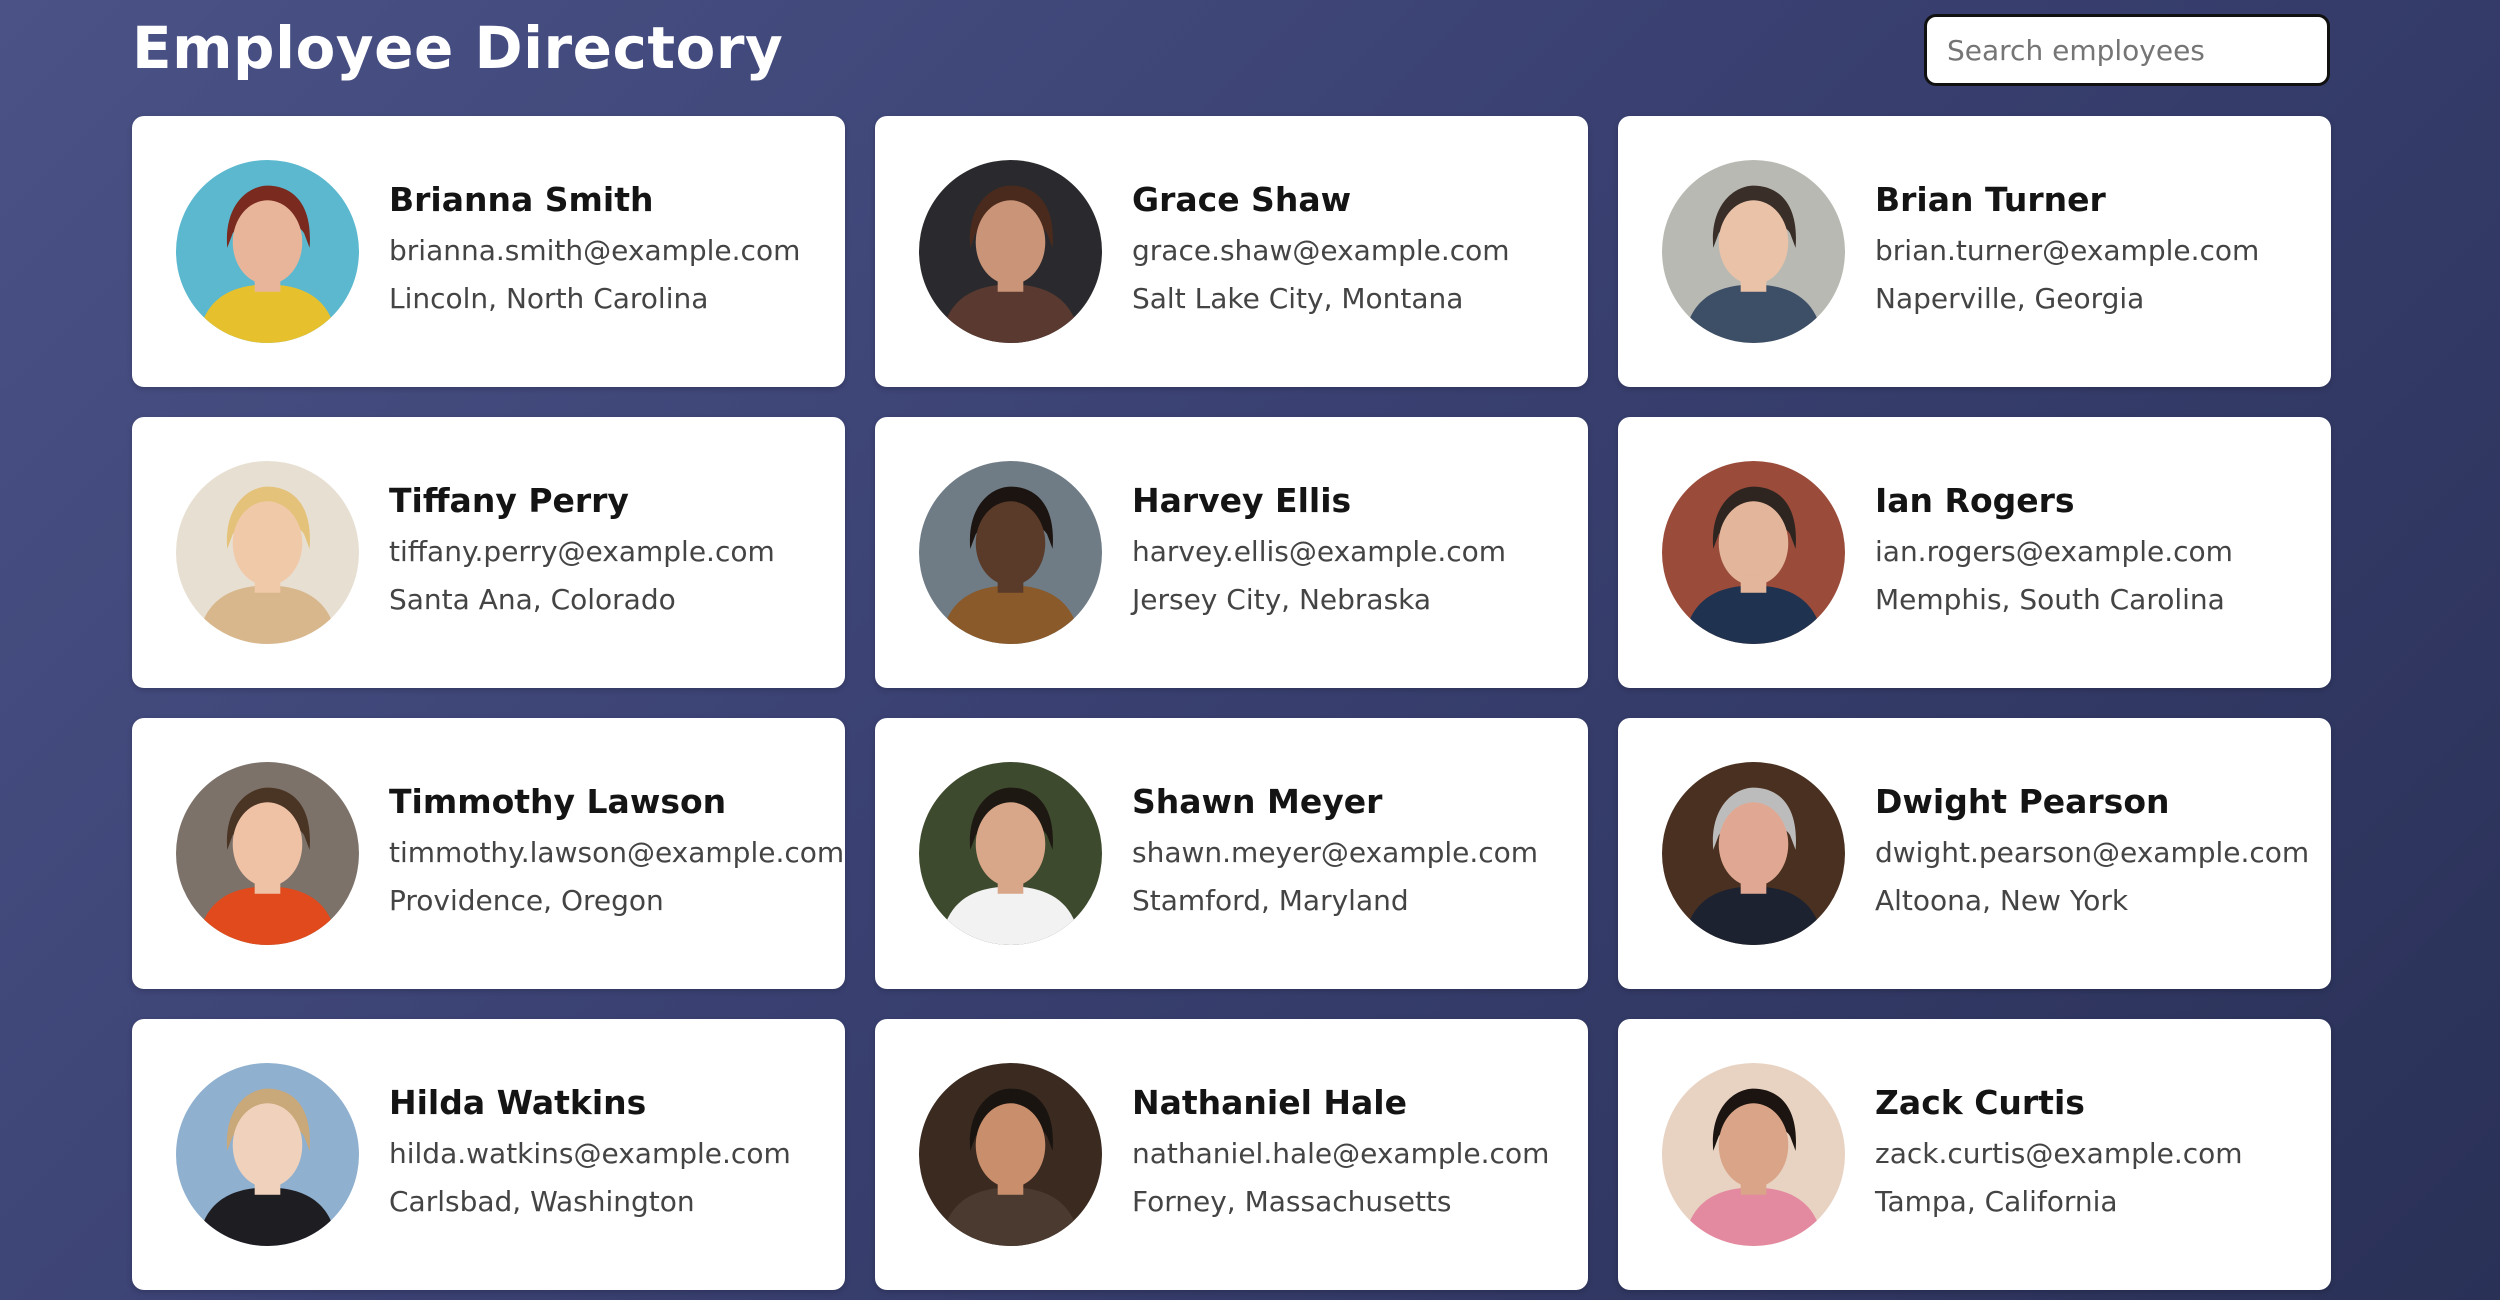 This screenshot has width=2500, height=1300. What do you see at coordinates (1319, 551) in the screenshot?
I see `employee-email: harvey.ellis@example.com` at bounding box center [1319, 551].